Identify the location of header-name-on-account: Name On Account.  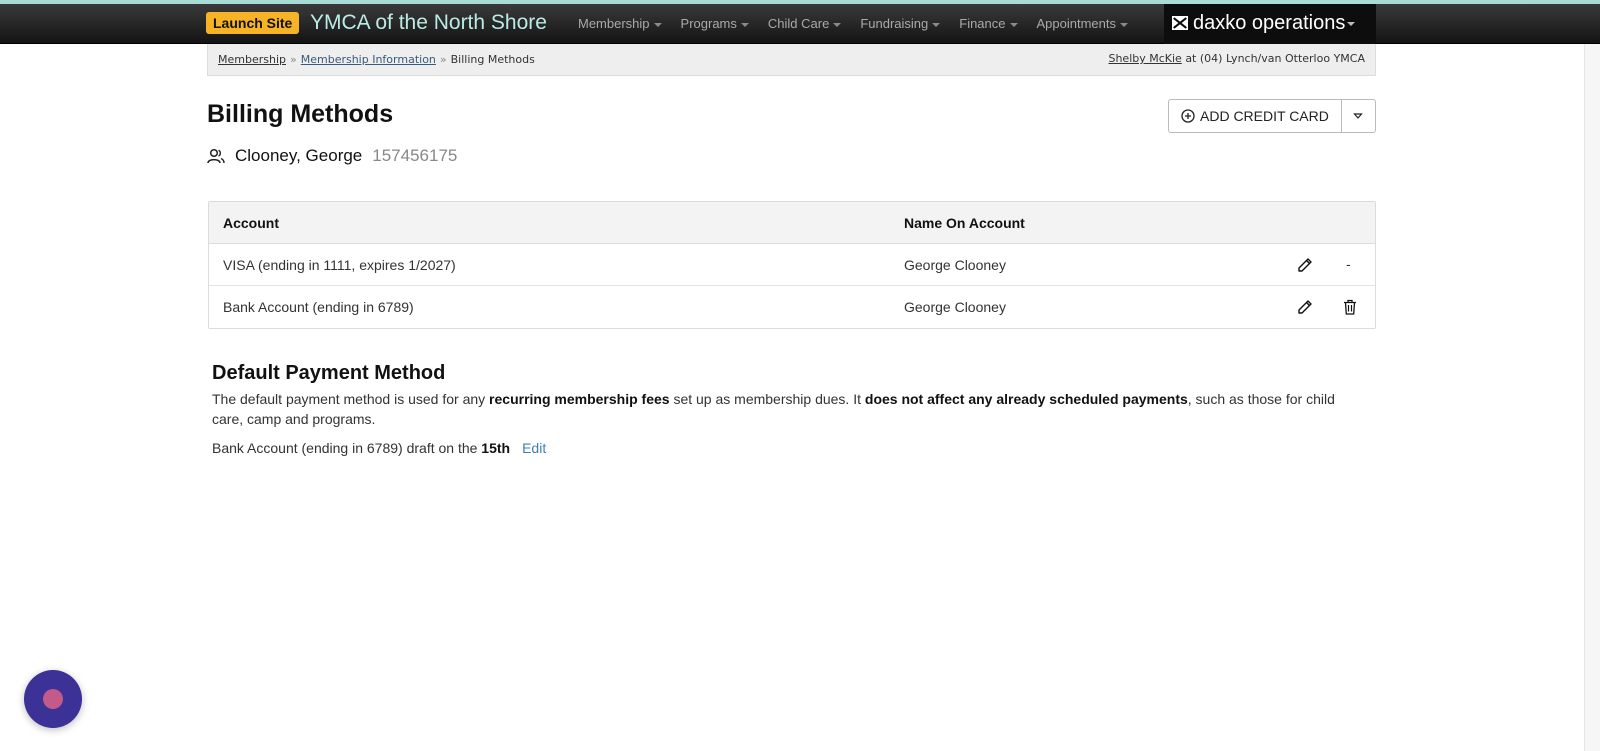
(964, 223).